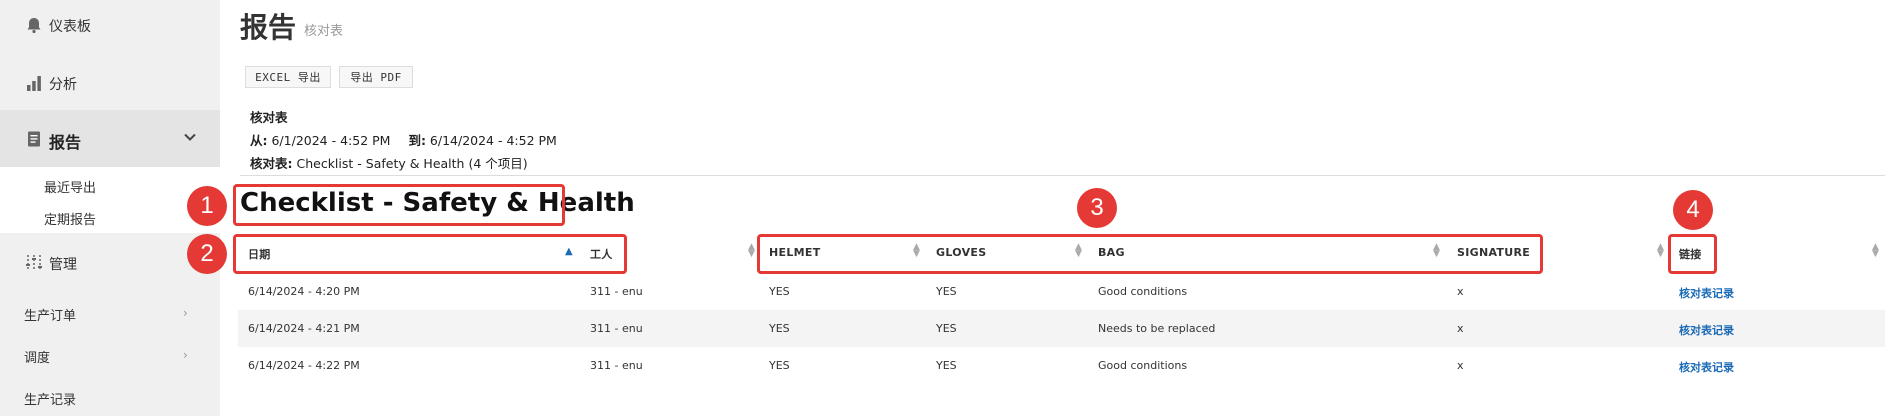  Describe the element at coordinates (259, 140) in the screenshot. I see `from-label: 从:` at that location.